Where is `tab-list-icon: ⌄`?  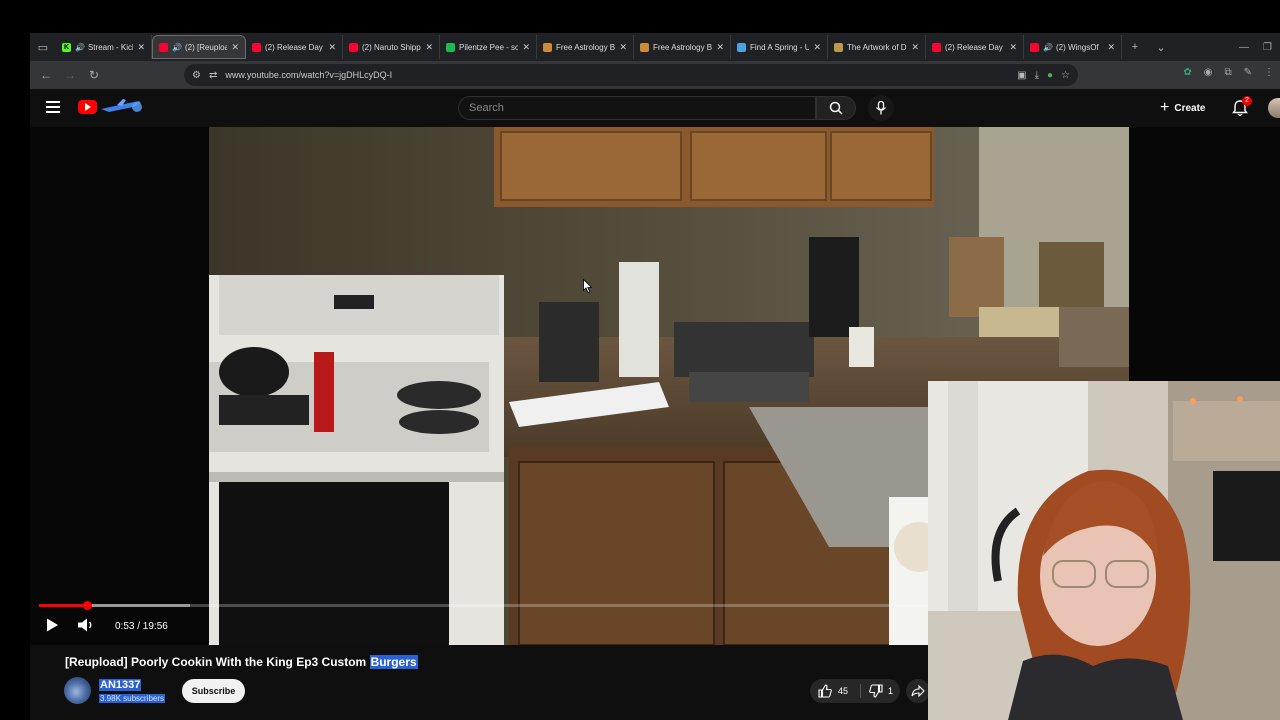
tab-list-icon: ⌄ is located at coordinates (1161, 47).